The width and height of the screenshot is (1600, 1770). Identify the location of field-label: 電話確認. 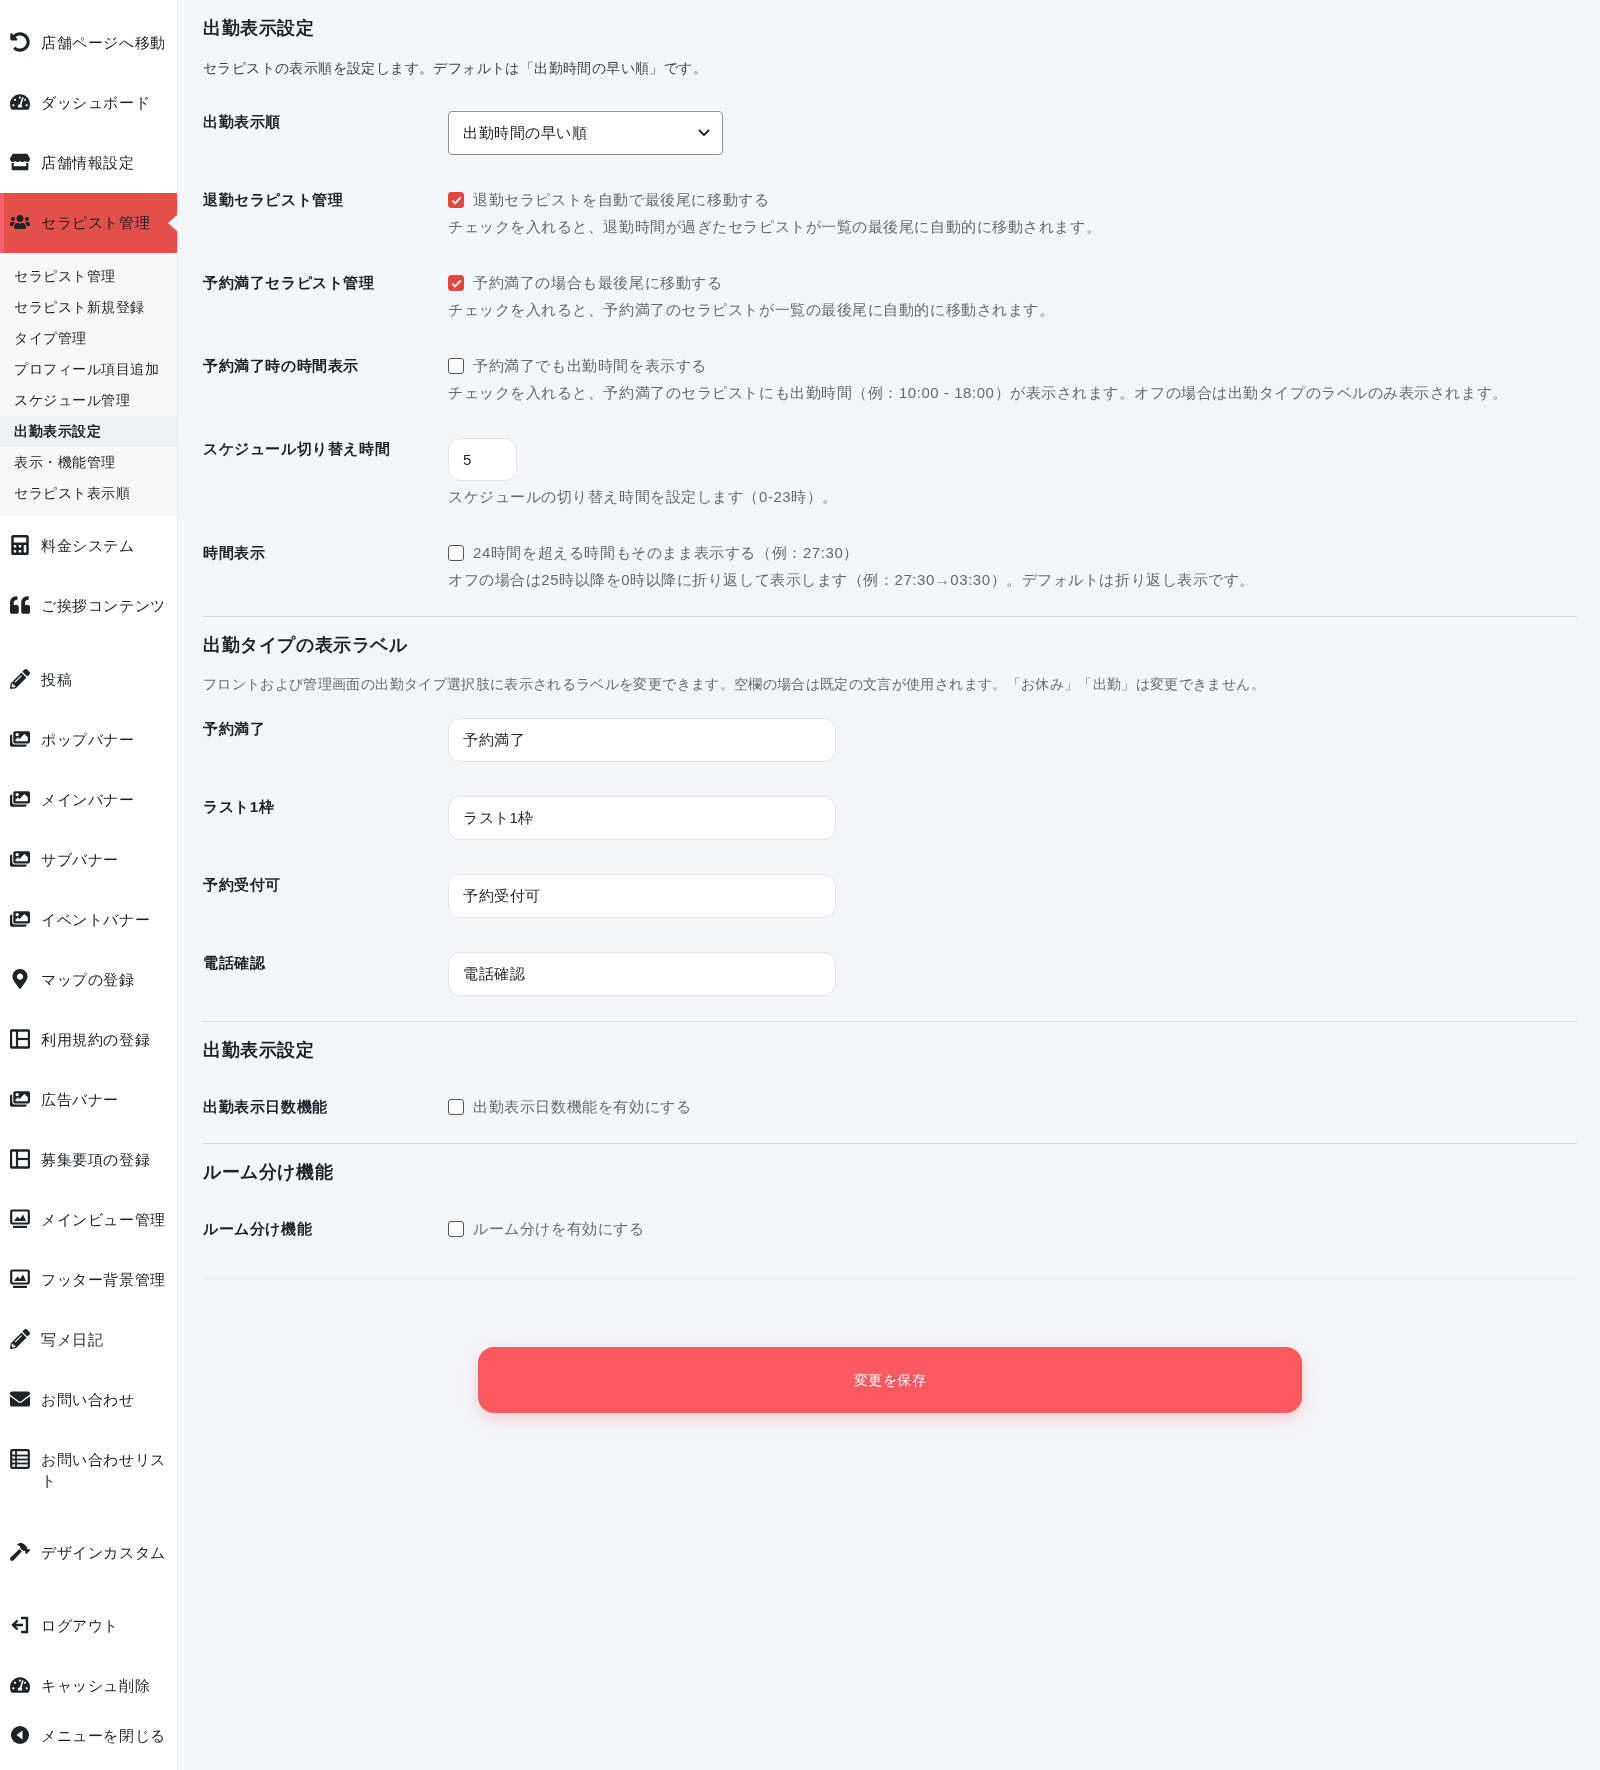
(235, 963).